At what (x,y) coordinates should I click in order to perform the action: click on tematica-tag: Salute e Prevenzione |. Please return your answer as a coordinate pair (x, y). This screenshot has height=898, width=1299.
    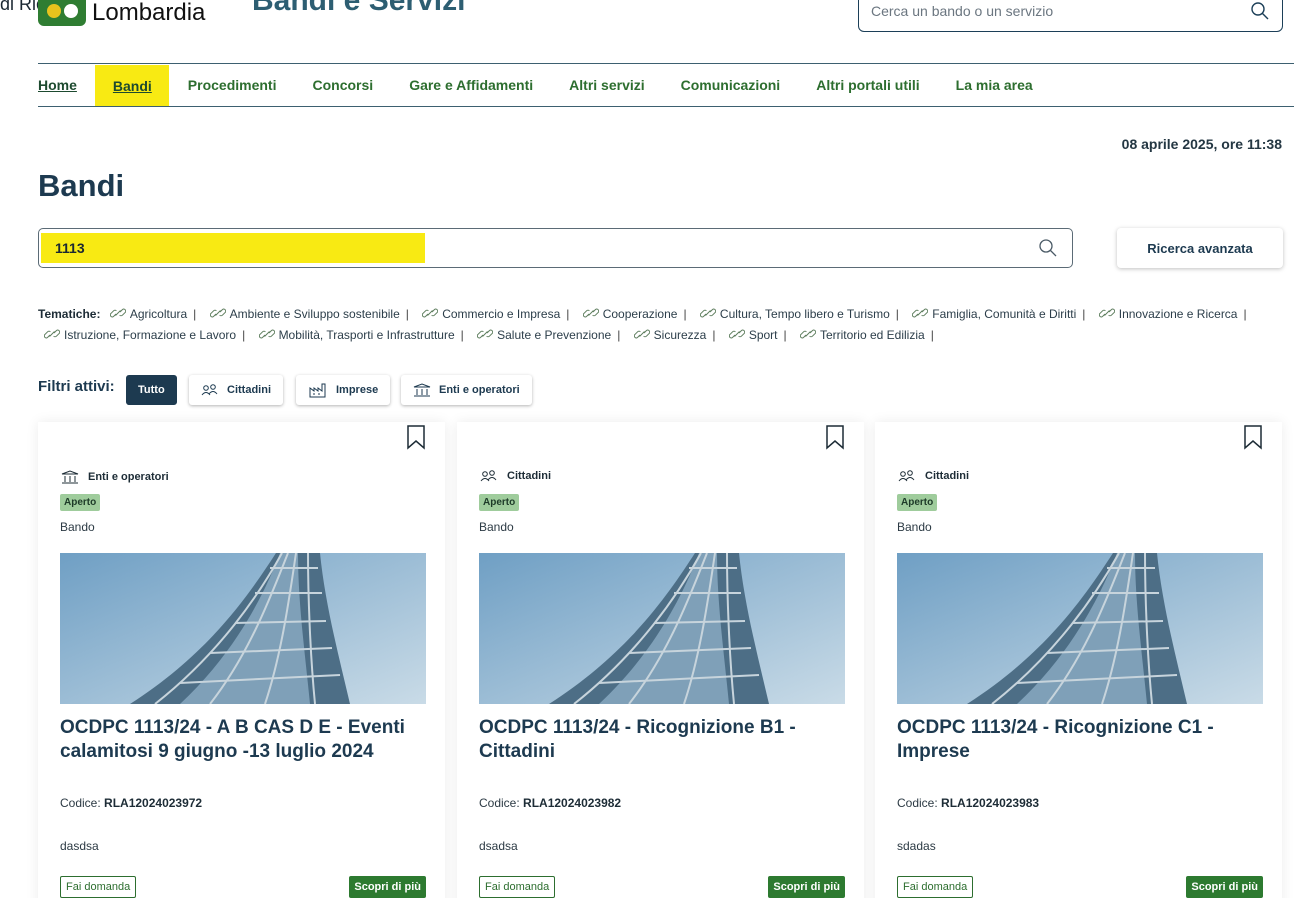
    Looking at the image, I should click on (547, 335).